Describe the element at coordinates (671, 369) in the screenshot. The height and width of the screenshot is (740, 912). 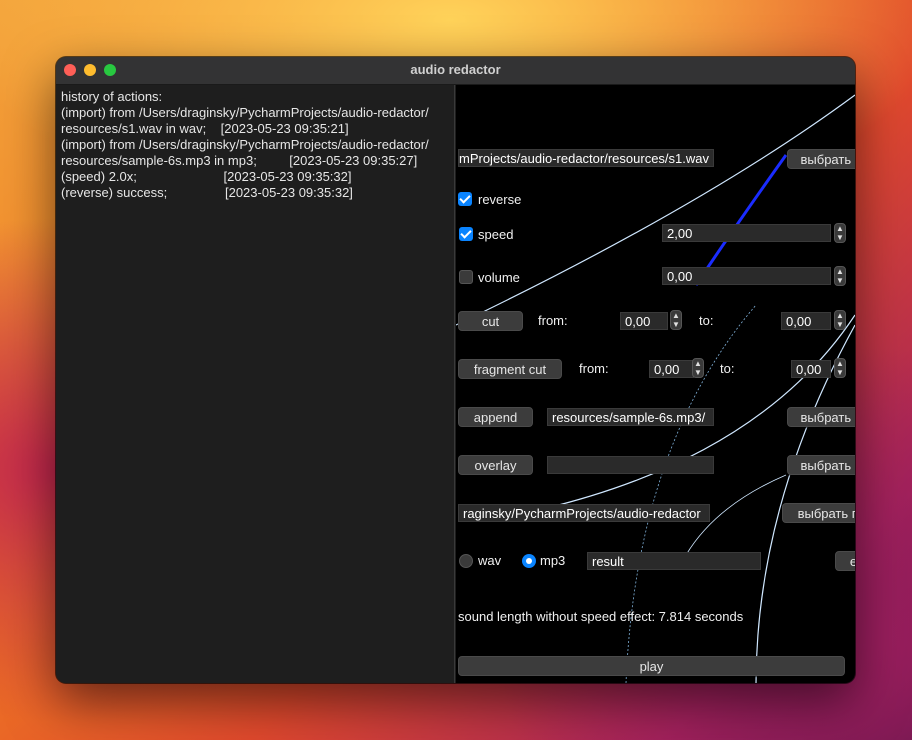
I see `fragment-from-field: 0,00` at that location.